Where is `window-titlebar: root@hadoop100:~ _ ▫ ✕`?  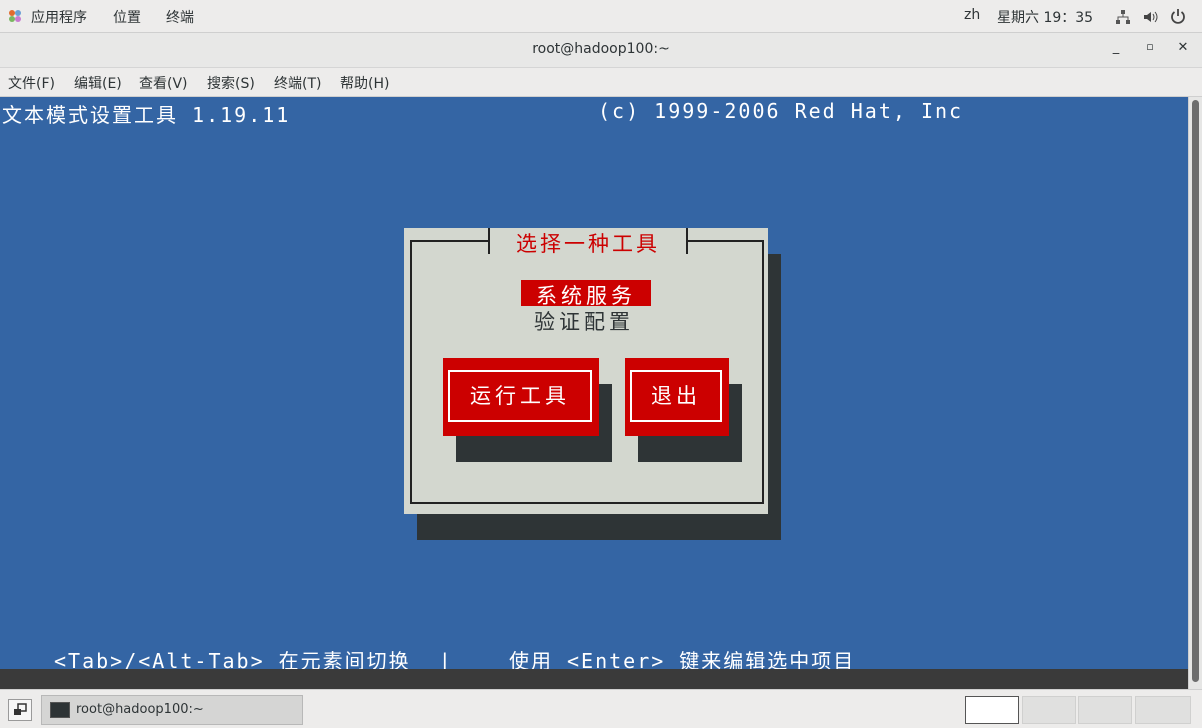
window-titlebar: root@hadoop100:~ _ ▫ ✕ is located at coordinates (601, 50).